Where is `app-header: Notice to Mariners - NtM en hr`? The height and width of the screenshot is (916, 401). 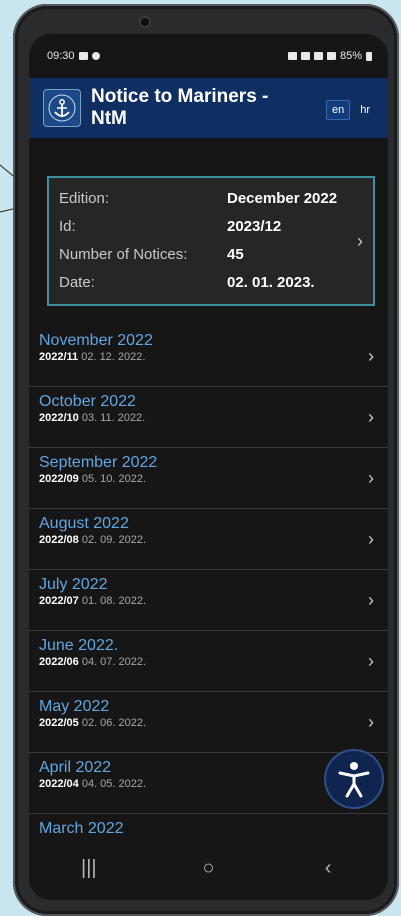
app-header: Notice to Mariners - NtM en hr is located at coordinates (208, 108).